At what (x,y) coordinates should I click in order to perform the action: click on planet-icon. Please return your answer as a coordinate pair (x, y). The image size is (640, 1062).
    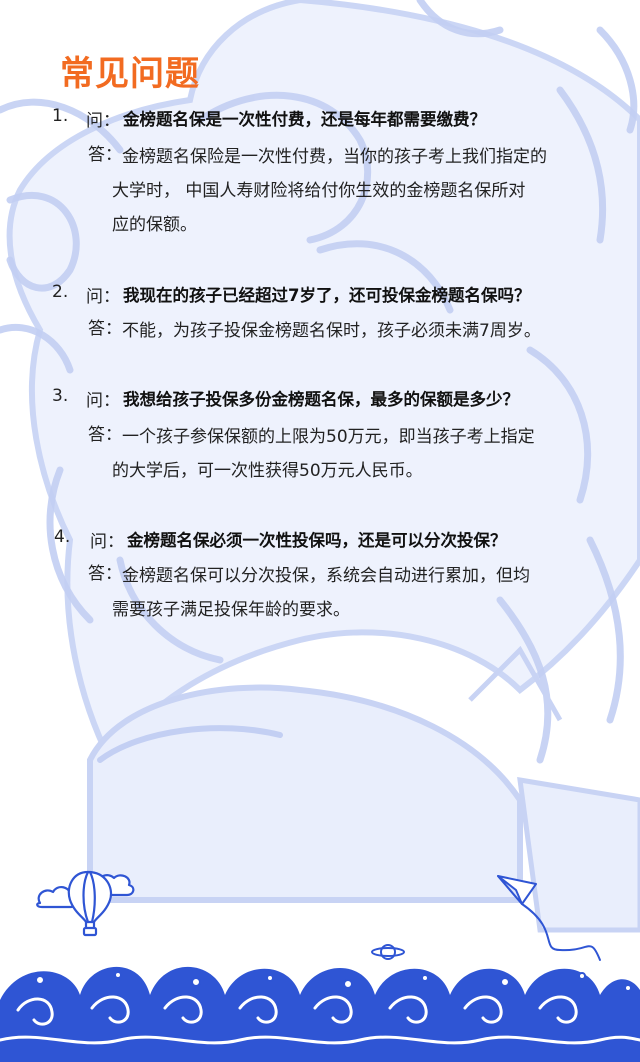
    Looking at the image, I should click on (388, 952).